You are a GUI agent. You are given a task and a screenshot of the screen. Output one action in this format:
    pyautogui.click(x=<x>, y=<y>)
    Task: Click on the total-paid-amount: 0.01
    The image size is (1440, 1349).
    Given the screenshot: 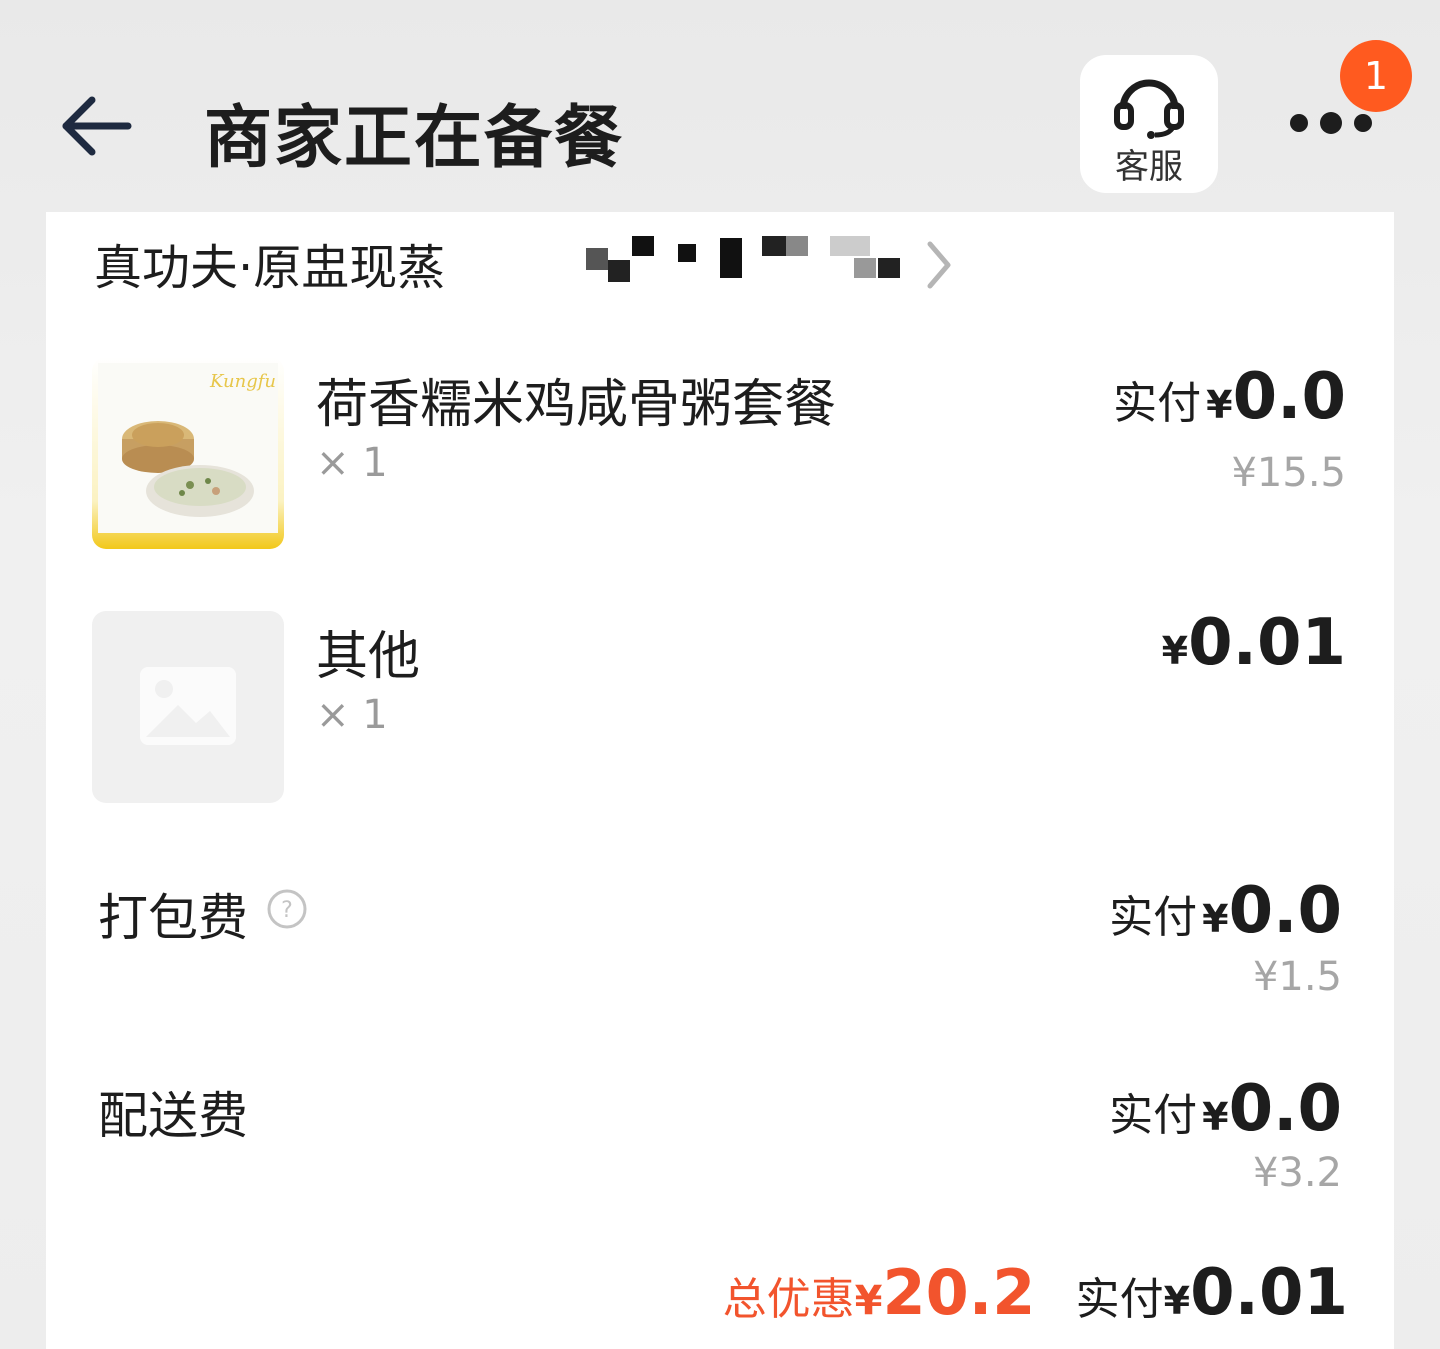 What is the action you would take?
    pyautogui.click(x=1269, y=1293)
    